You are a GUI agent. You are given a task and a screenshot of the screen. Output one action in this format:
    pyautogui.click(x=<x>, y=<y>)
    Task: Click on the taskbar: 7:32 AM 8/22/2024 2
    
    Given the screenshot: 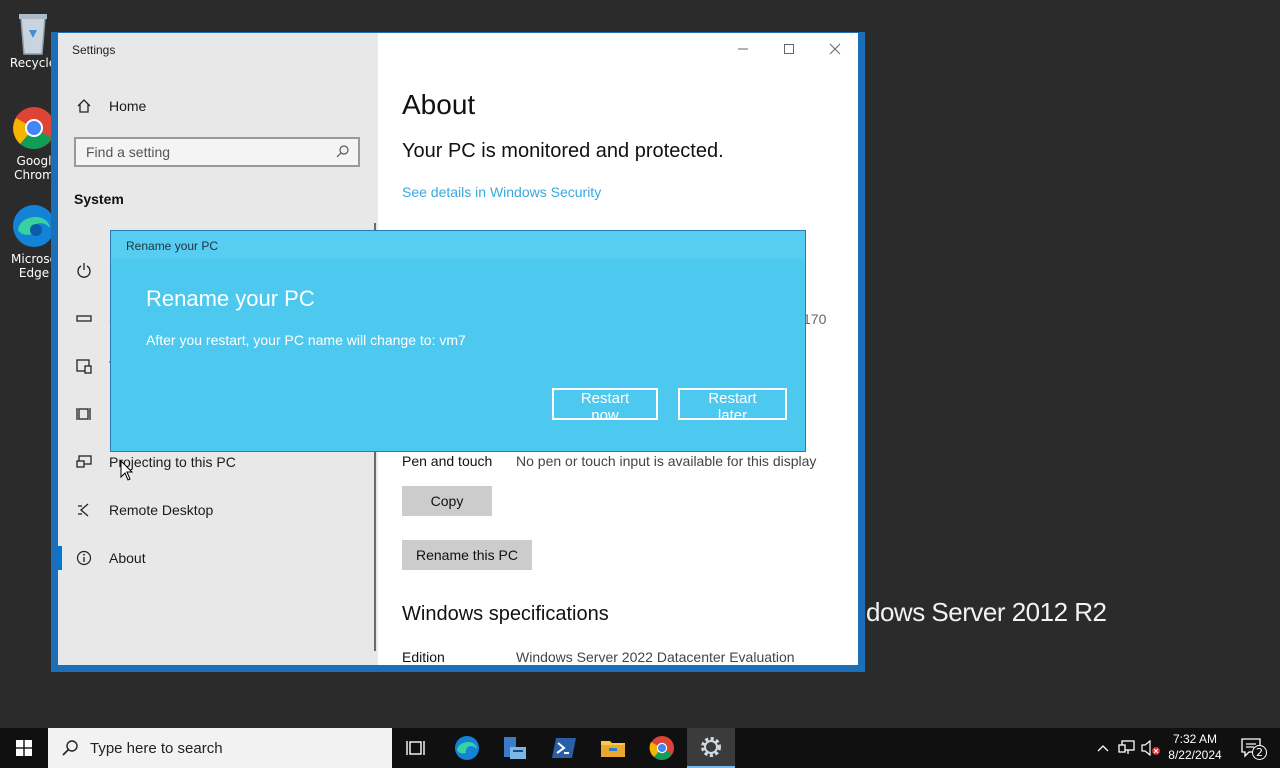 What is the action you would take?
    pyautogui.click(x=640, y=748)
    